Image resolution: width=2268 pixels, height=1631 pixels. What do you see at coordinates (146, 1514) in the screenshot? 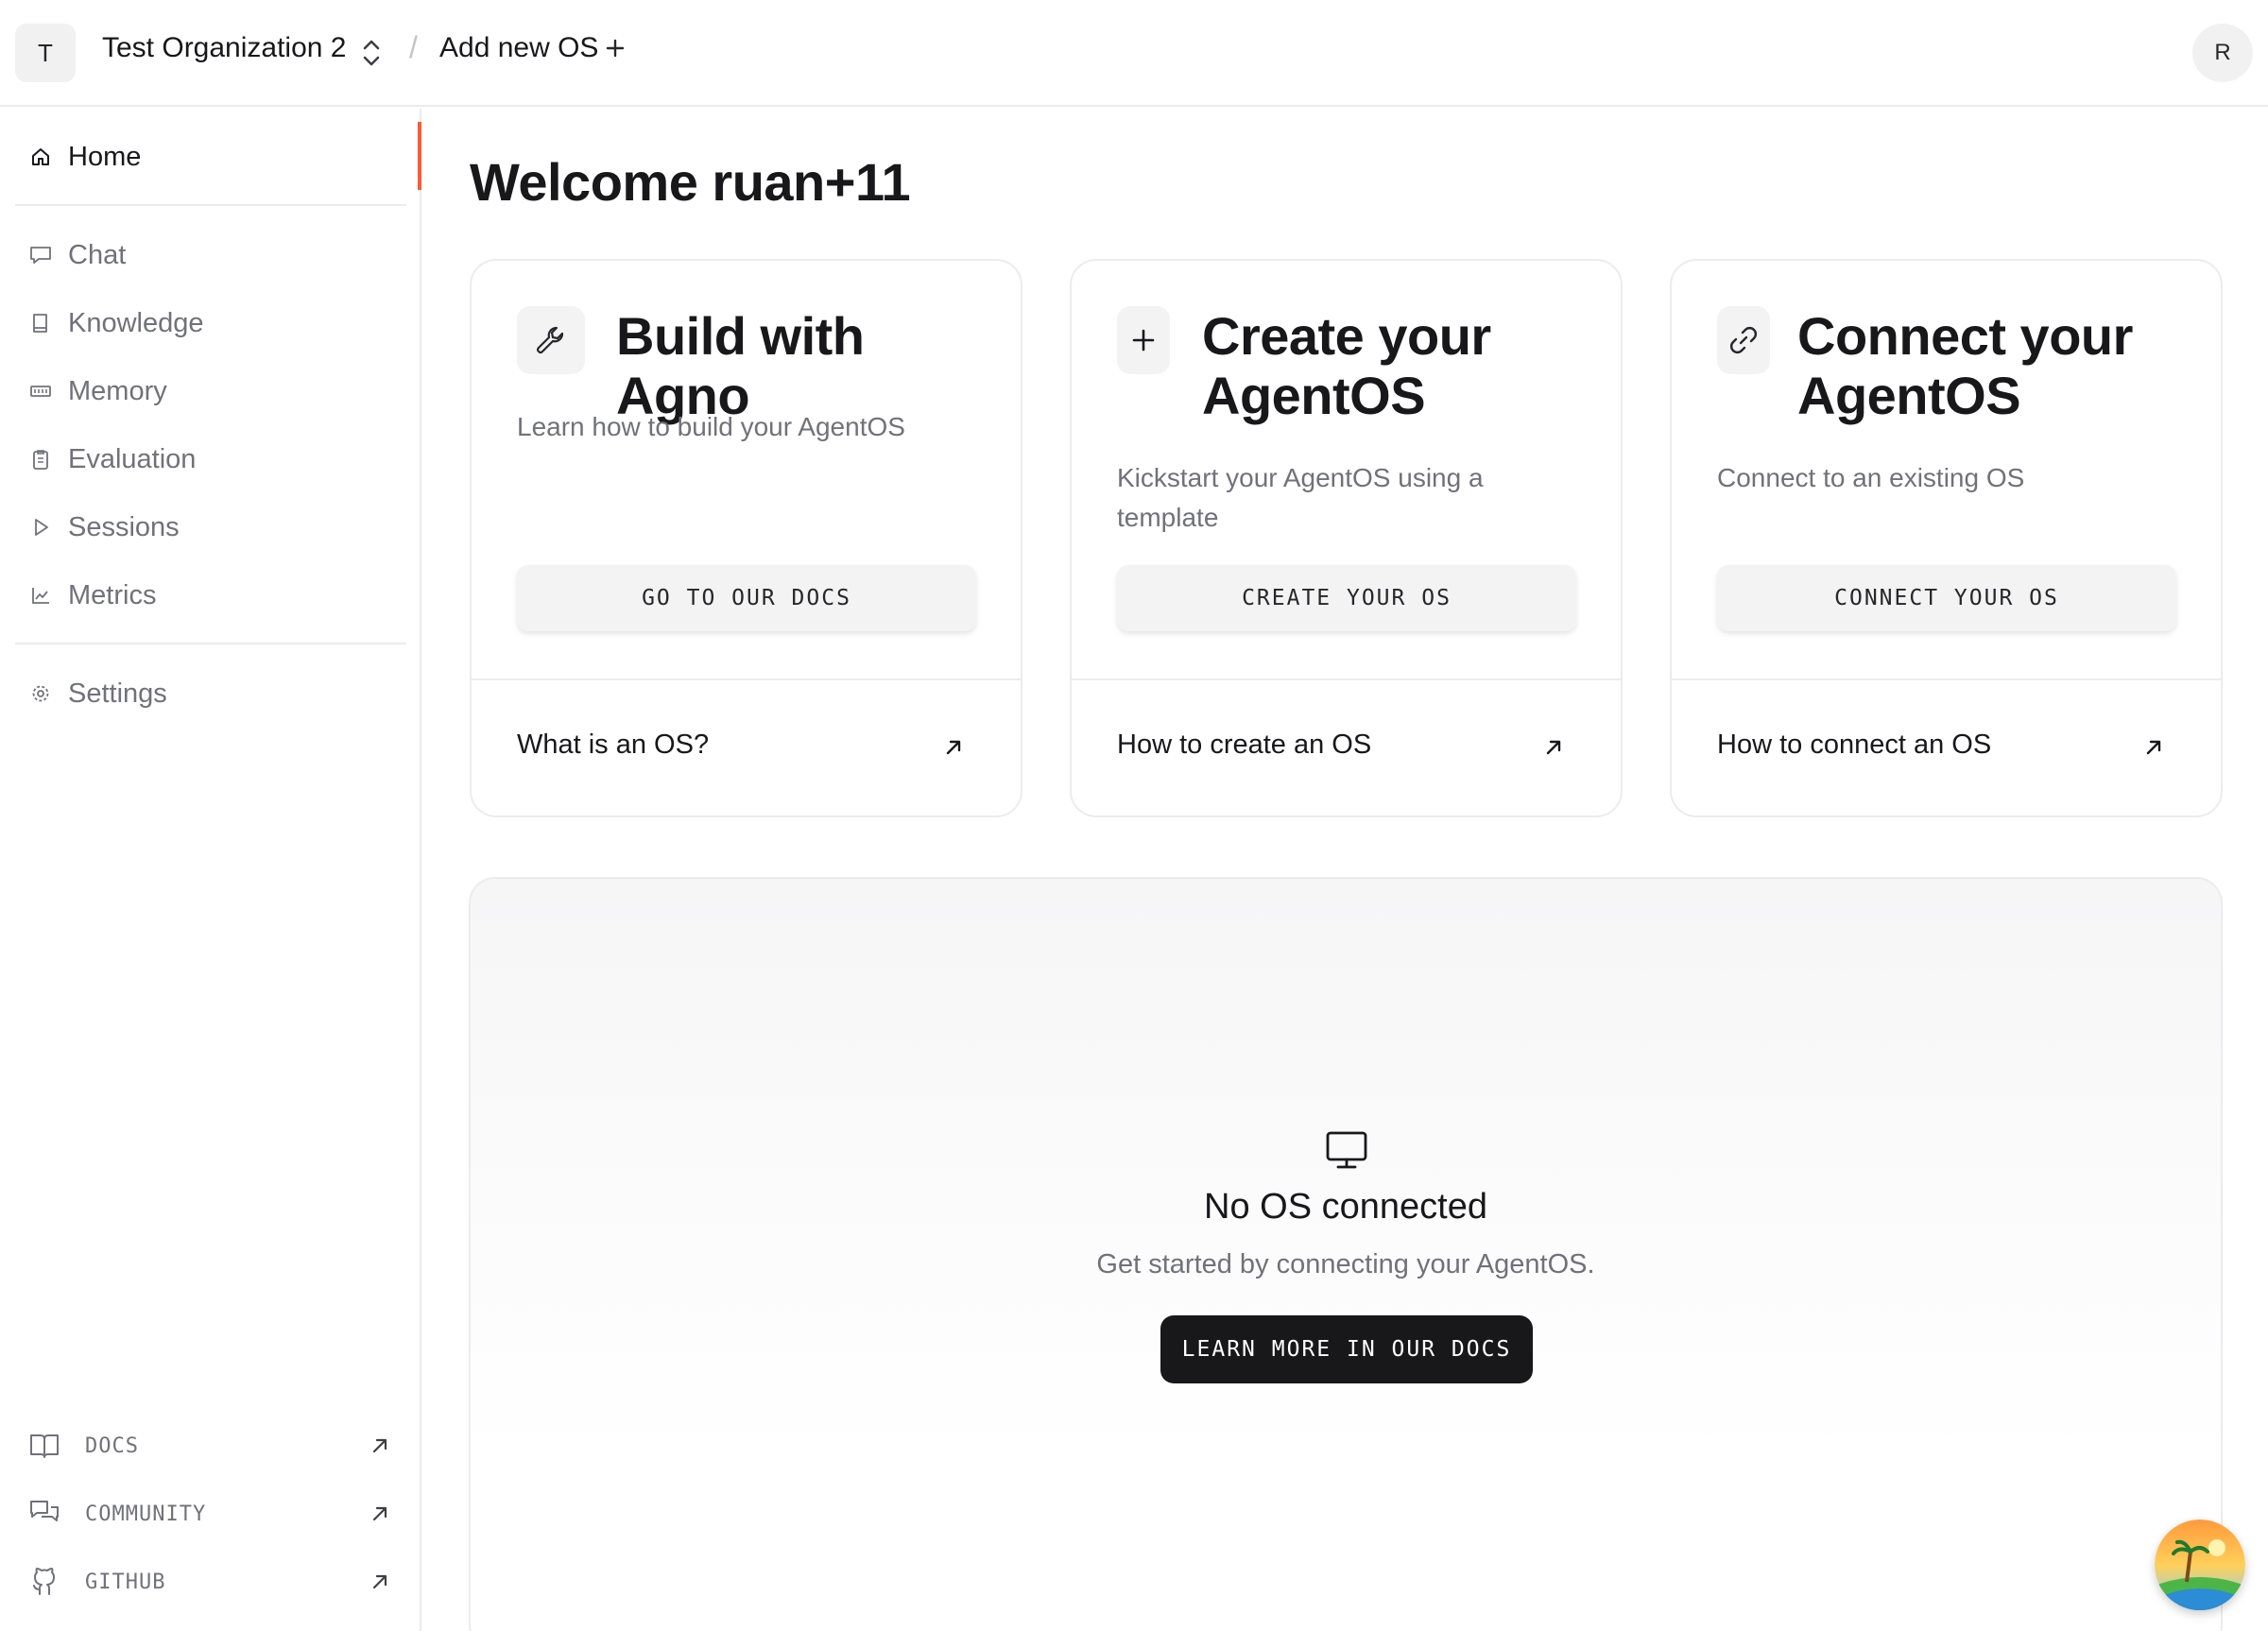
I see `sidebar-link-label: COMMUNITY` at bounding box center [146, 1514].